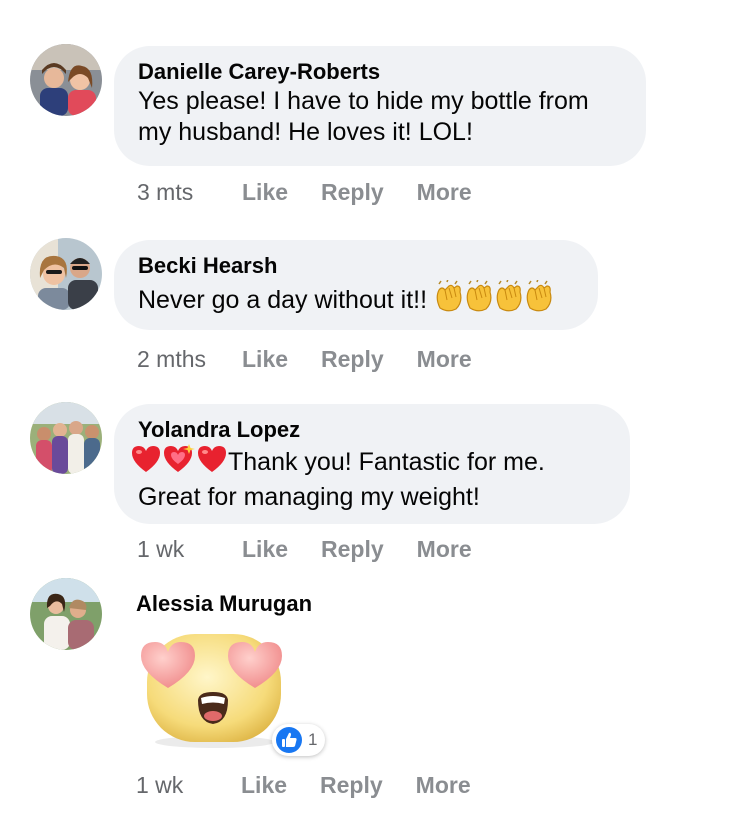 The width and height of the screenshot is (750, 828). Describe the element at coordinates (189, 359) in the screenshot. I see `comment-timestamp: 2 mths` at that location.